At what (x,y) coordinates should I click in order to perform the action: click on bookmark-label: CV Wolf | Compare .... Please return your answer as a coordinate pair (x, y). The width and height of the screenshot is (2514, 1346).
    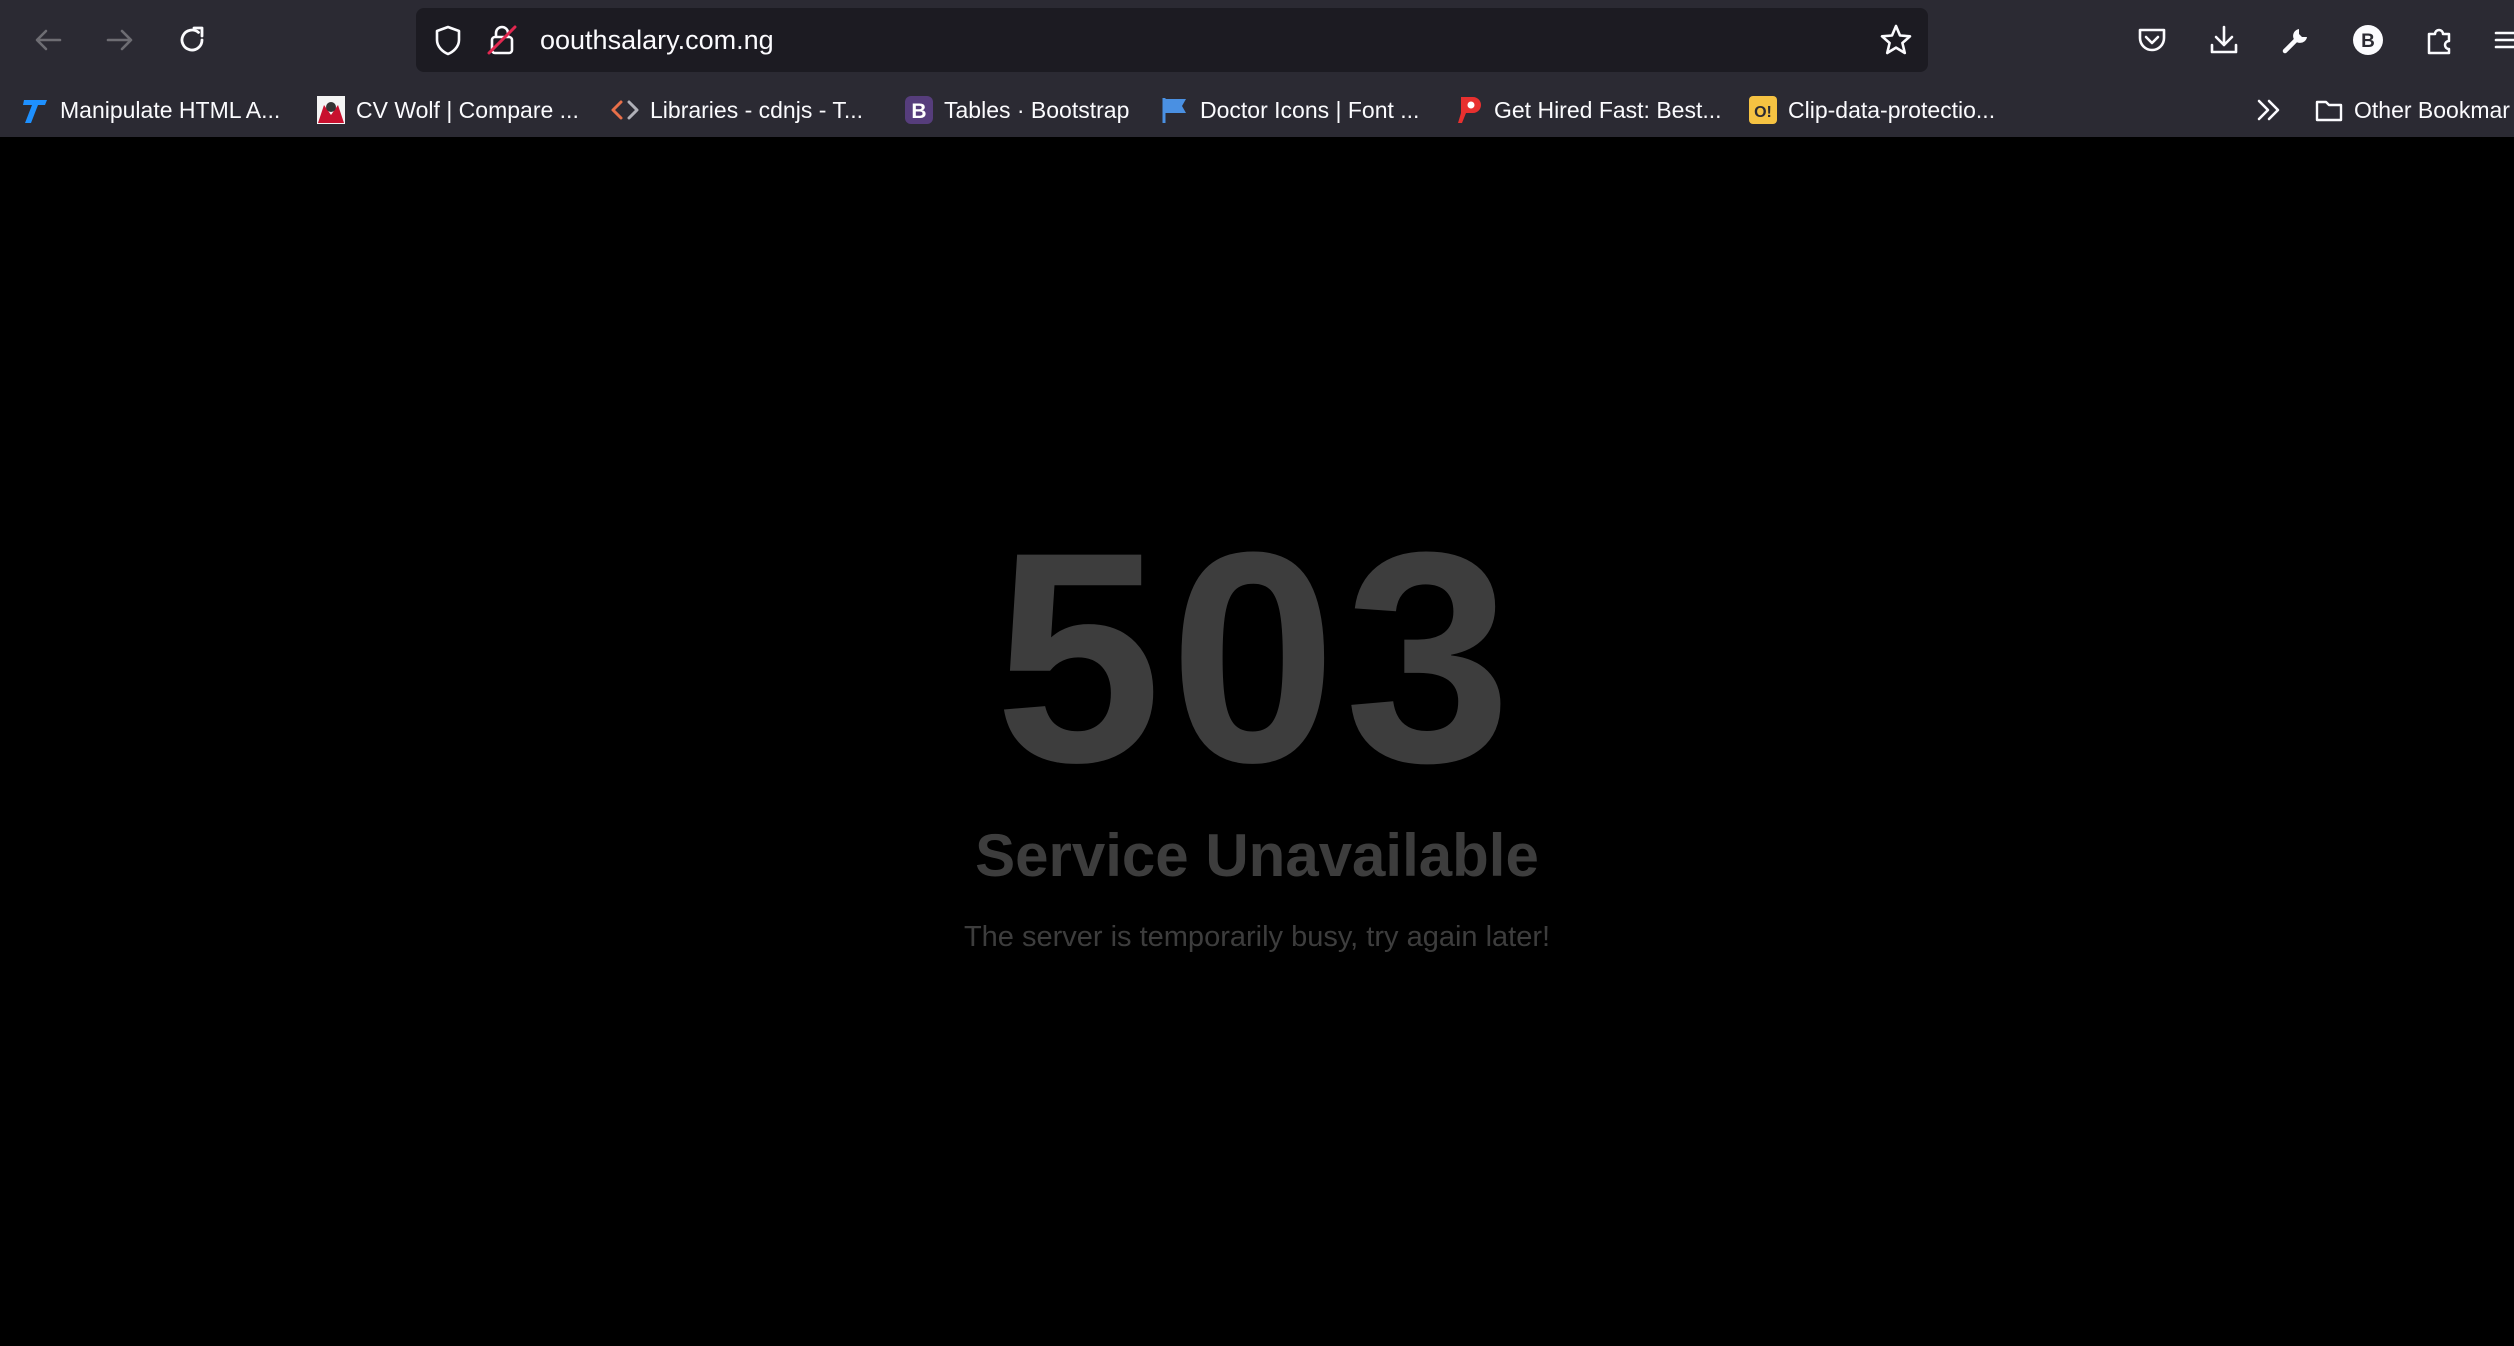
    Looking at the image, I should click on (467, 109).